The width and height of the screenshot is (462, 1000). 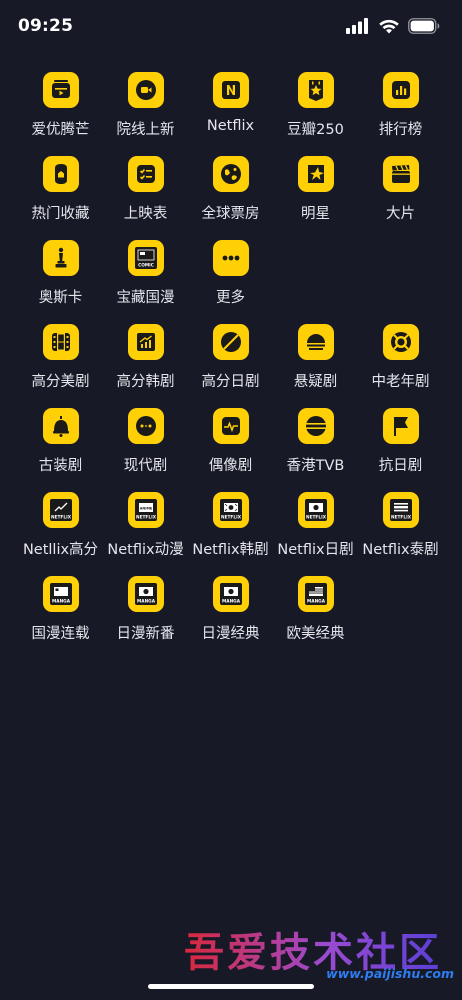 I want to click on category-tile: 豆瓣250, so click(x=315, y=112).